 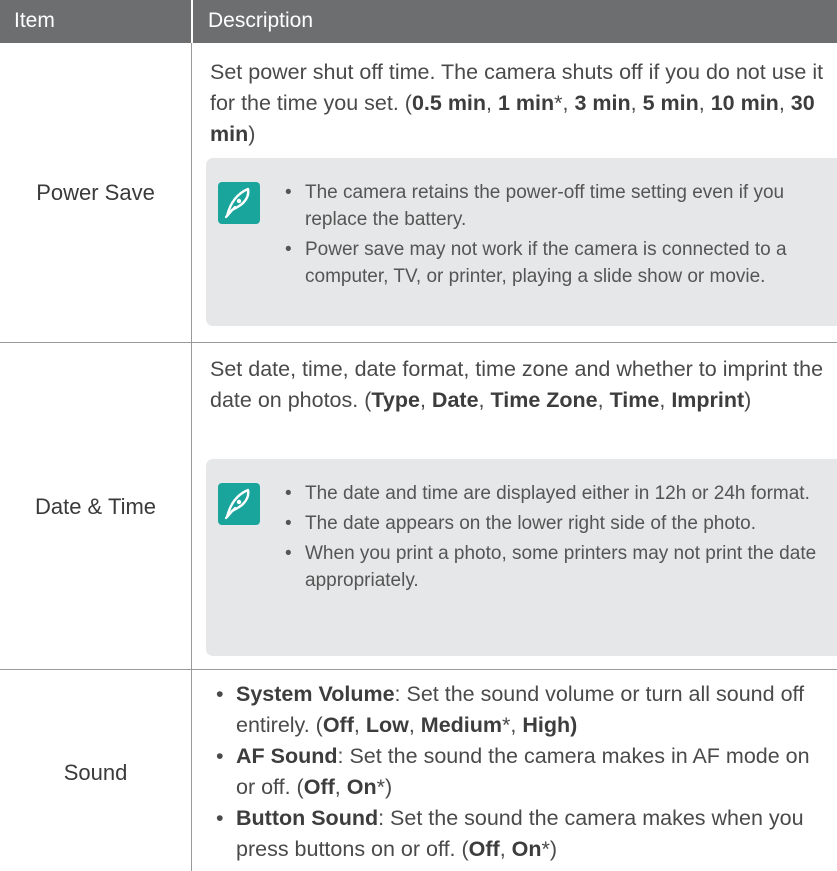 I want to click on column-divider, so click(x=191, y=457).